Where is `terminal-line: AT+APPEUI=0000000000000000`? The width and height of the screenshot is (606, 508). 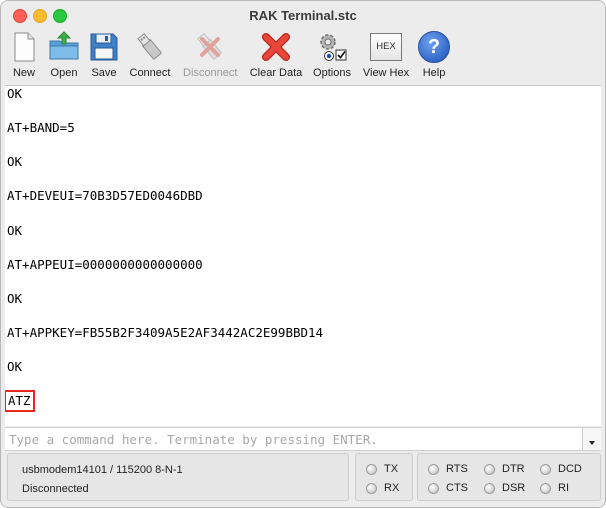 terminal-line: AT+APPEUI=0000000000000000 is located at coordinates (105, 264).